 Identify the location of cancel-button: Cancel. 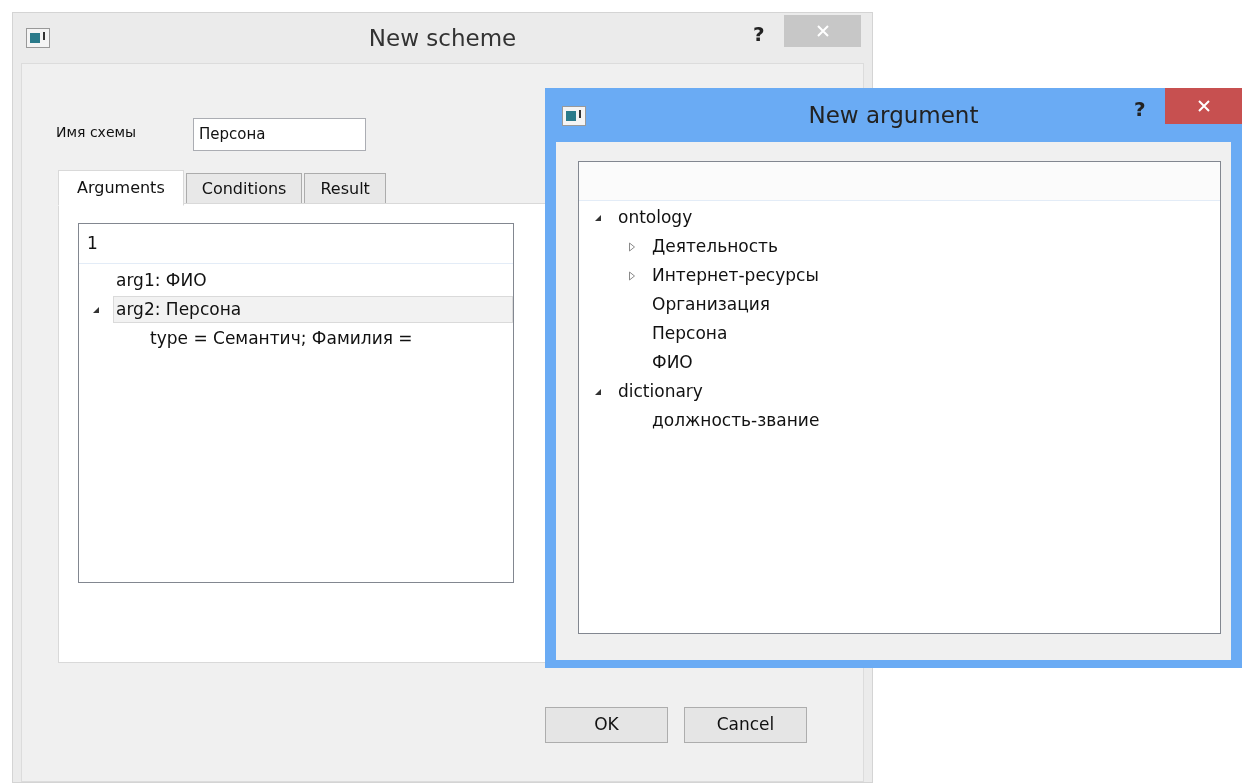
(745, 725).